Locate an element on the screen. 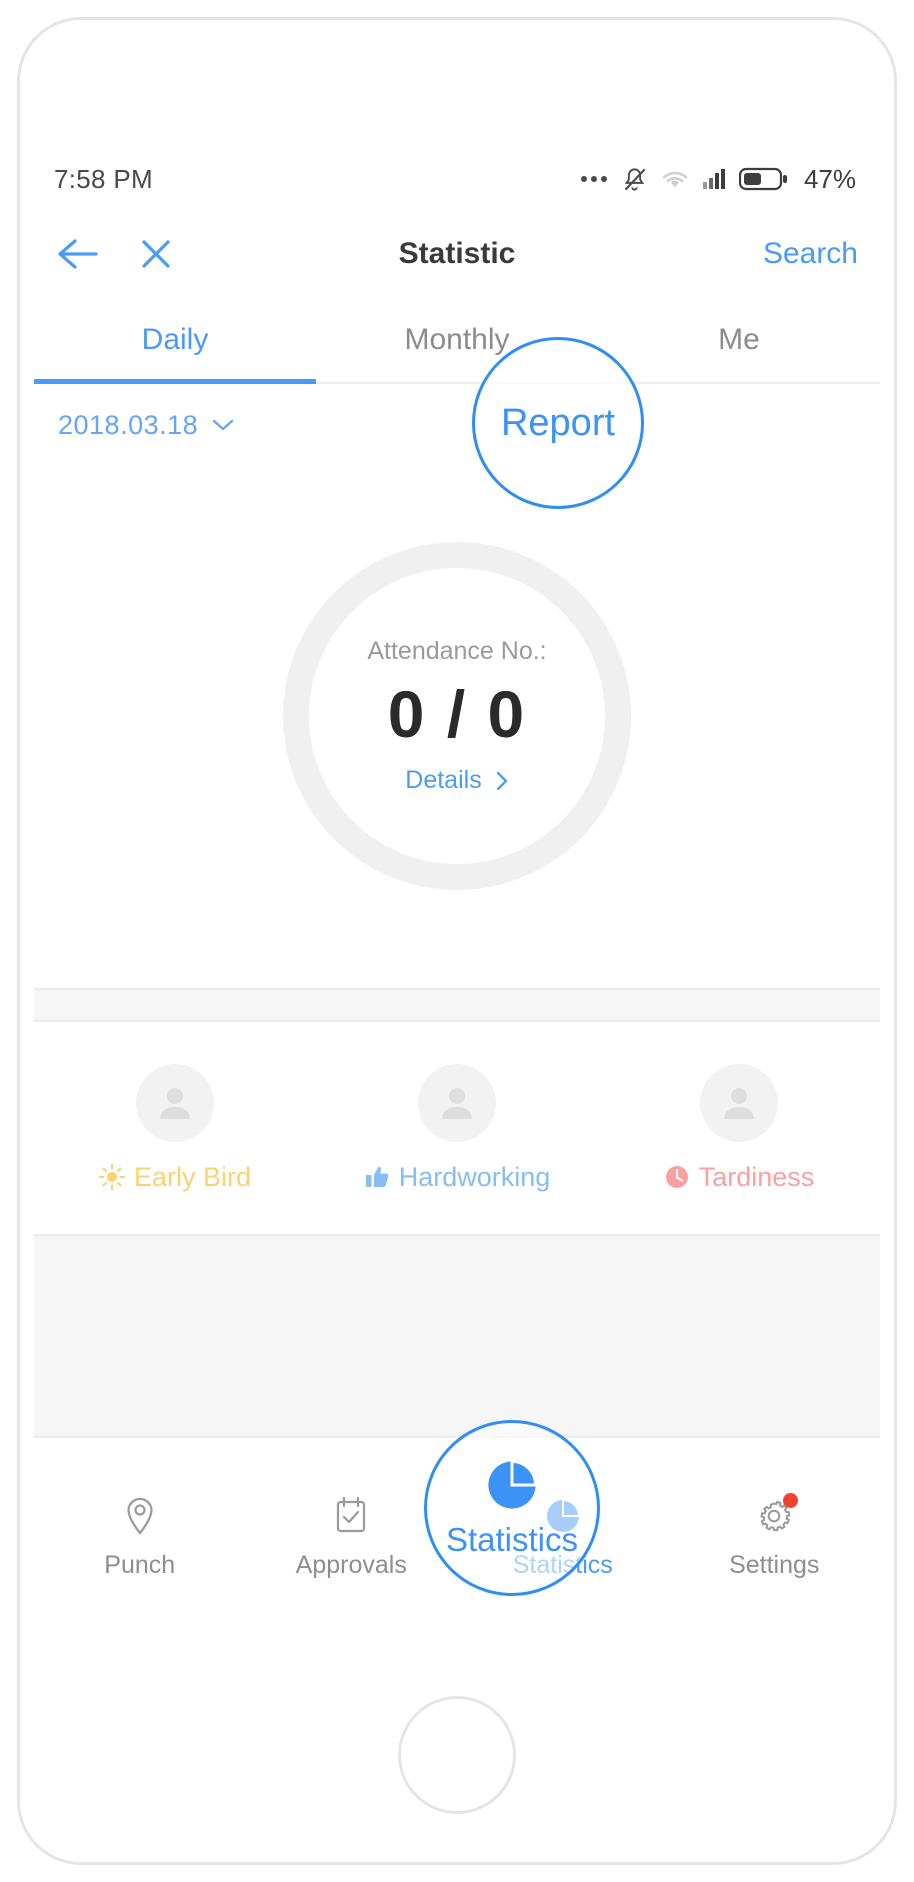  app-header: Statistic Search is located at coordinates (457, 254).